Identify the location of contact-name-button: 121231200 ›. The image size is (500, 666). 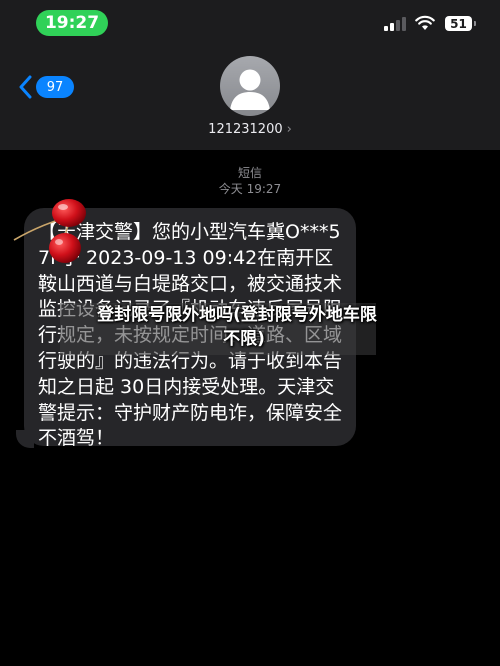
(250, 129).